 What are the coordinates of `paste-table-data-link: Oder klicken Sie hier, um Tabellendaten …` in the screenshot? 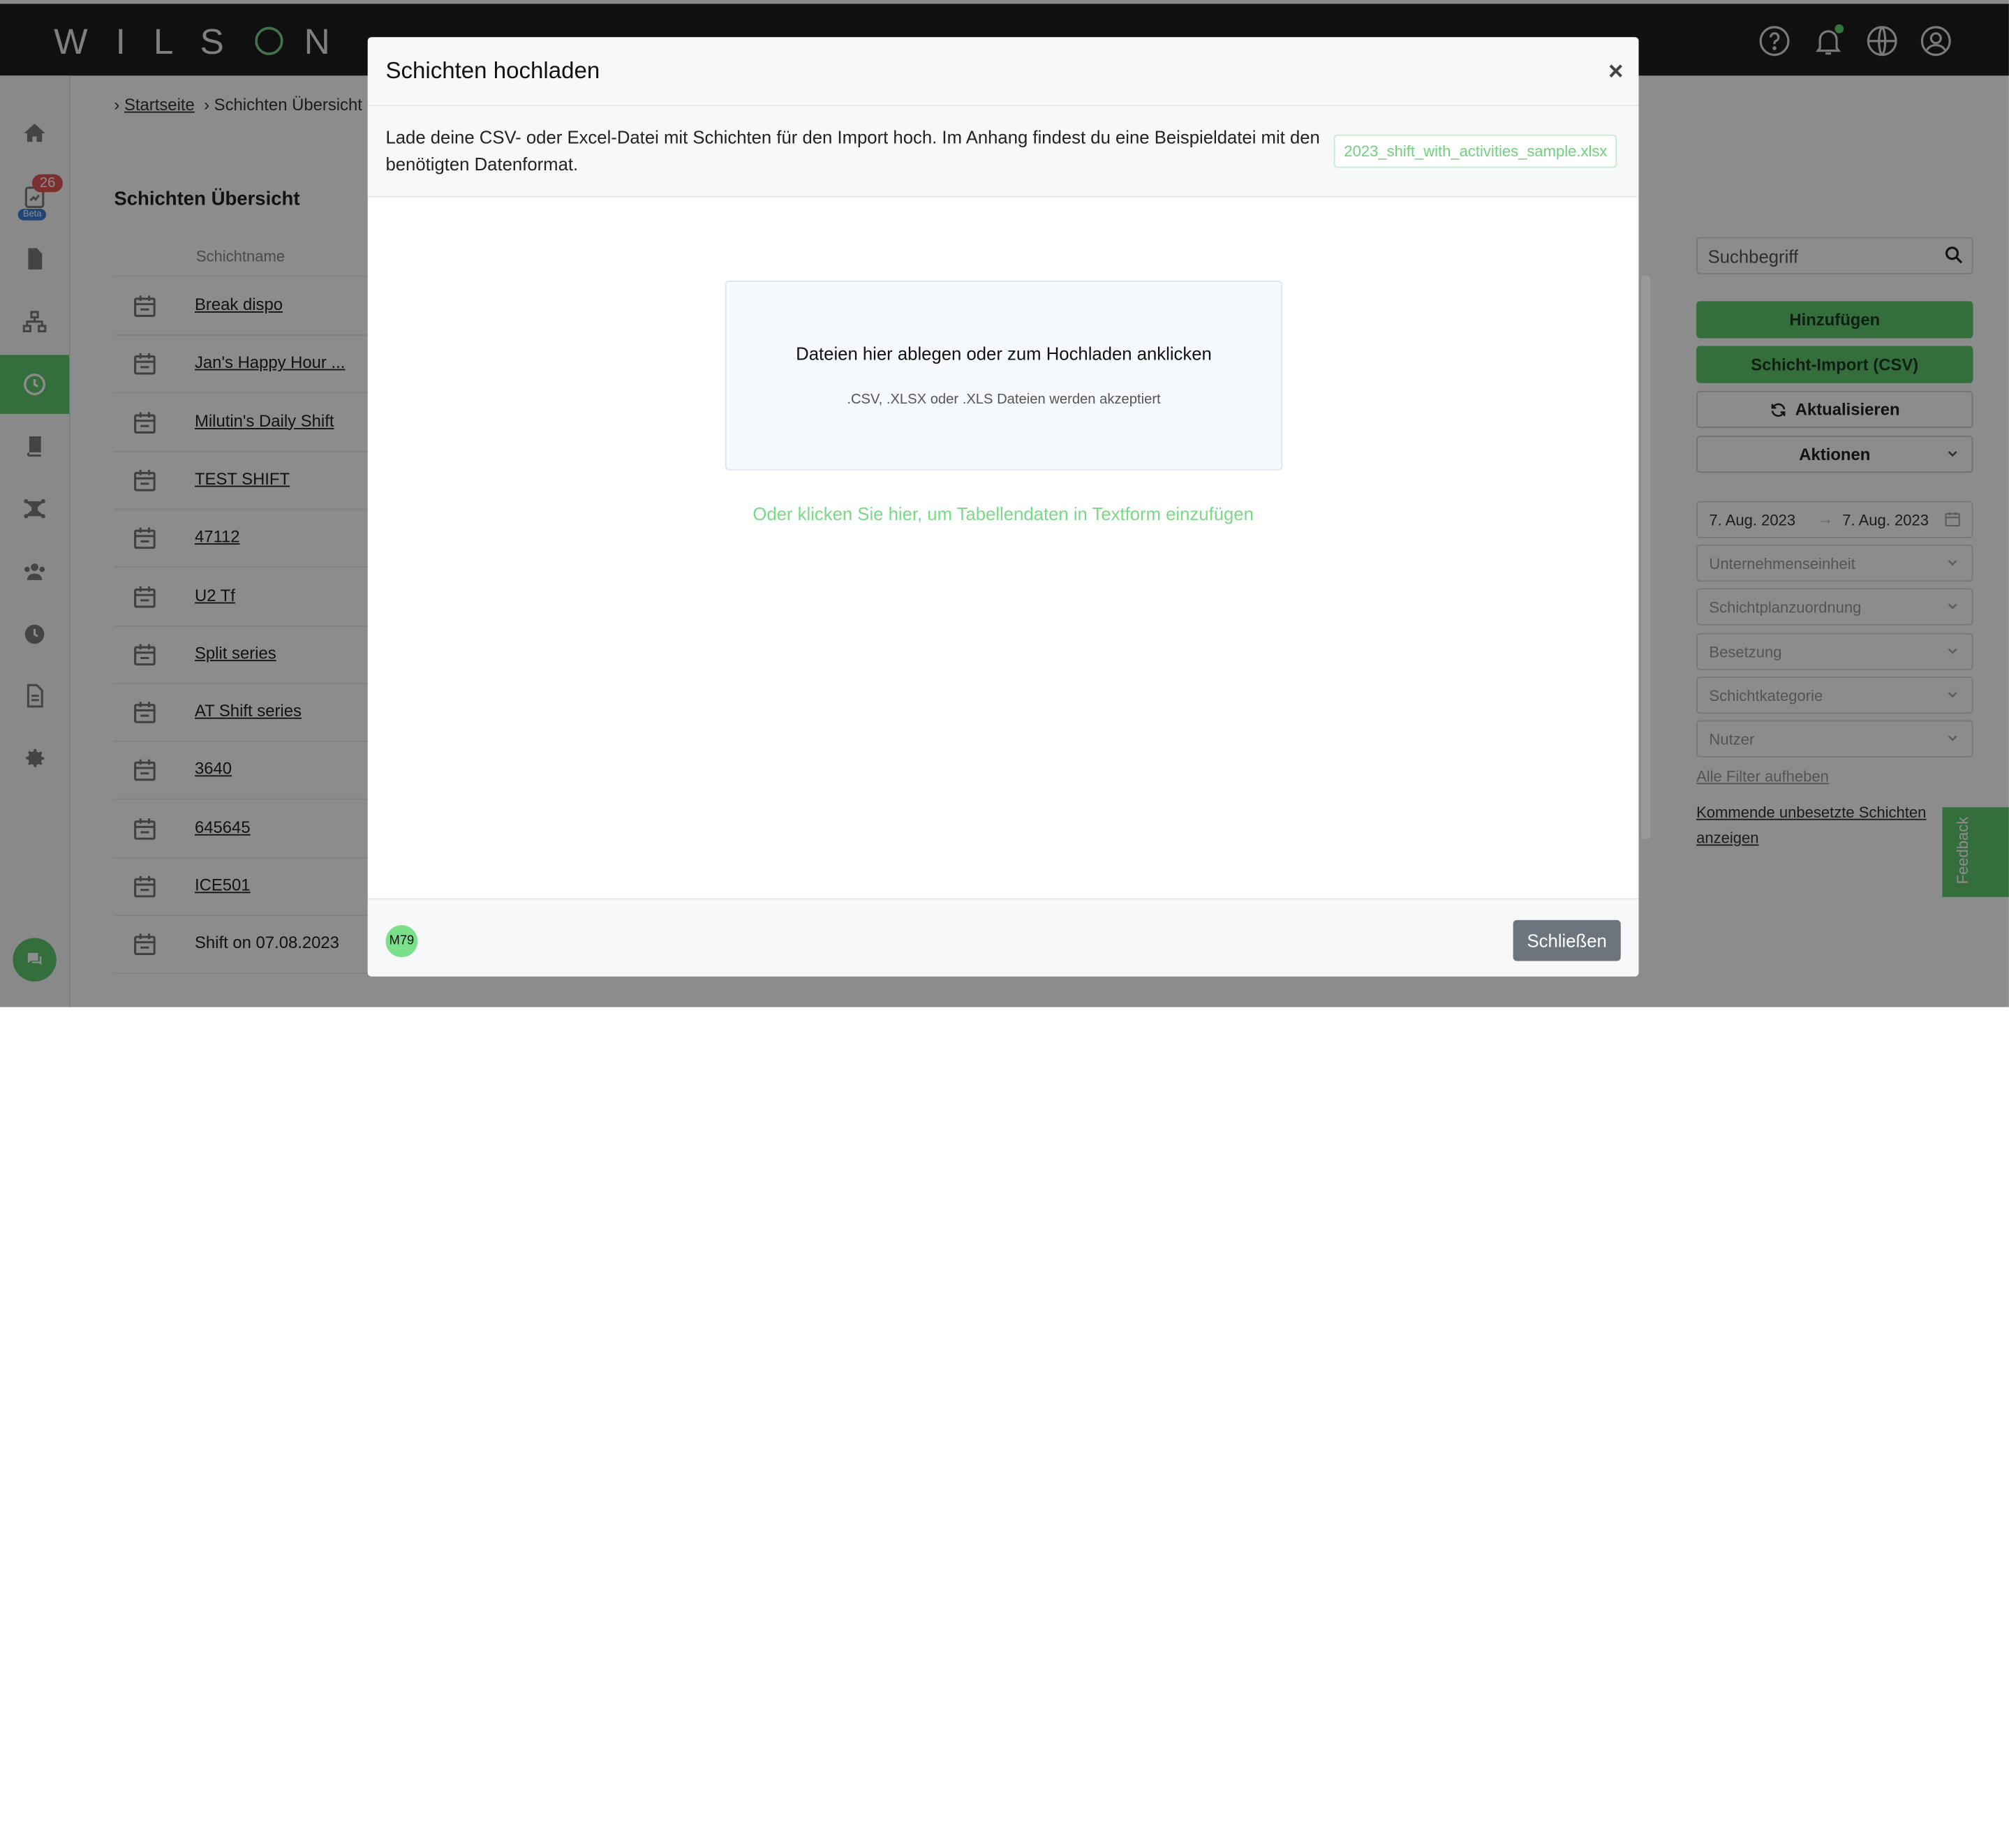 It's located at (1004, 513).